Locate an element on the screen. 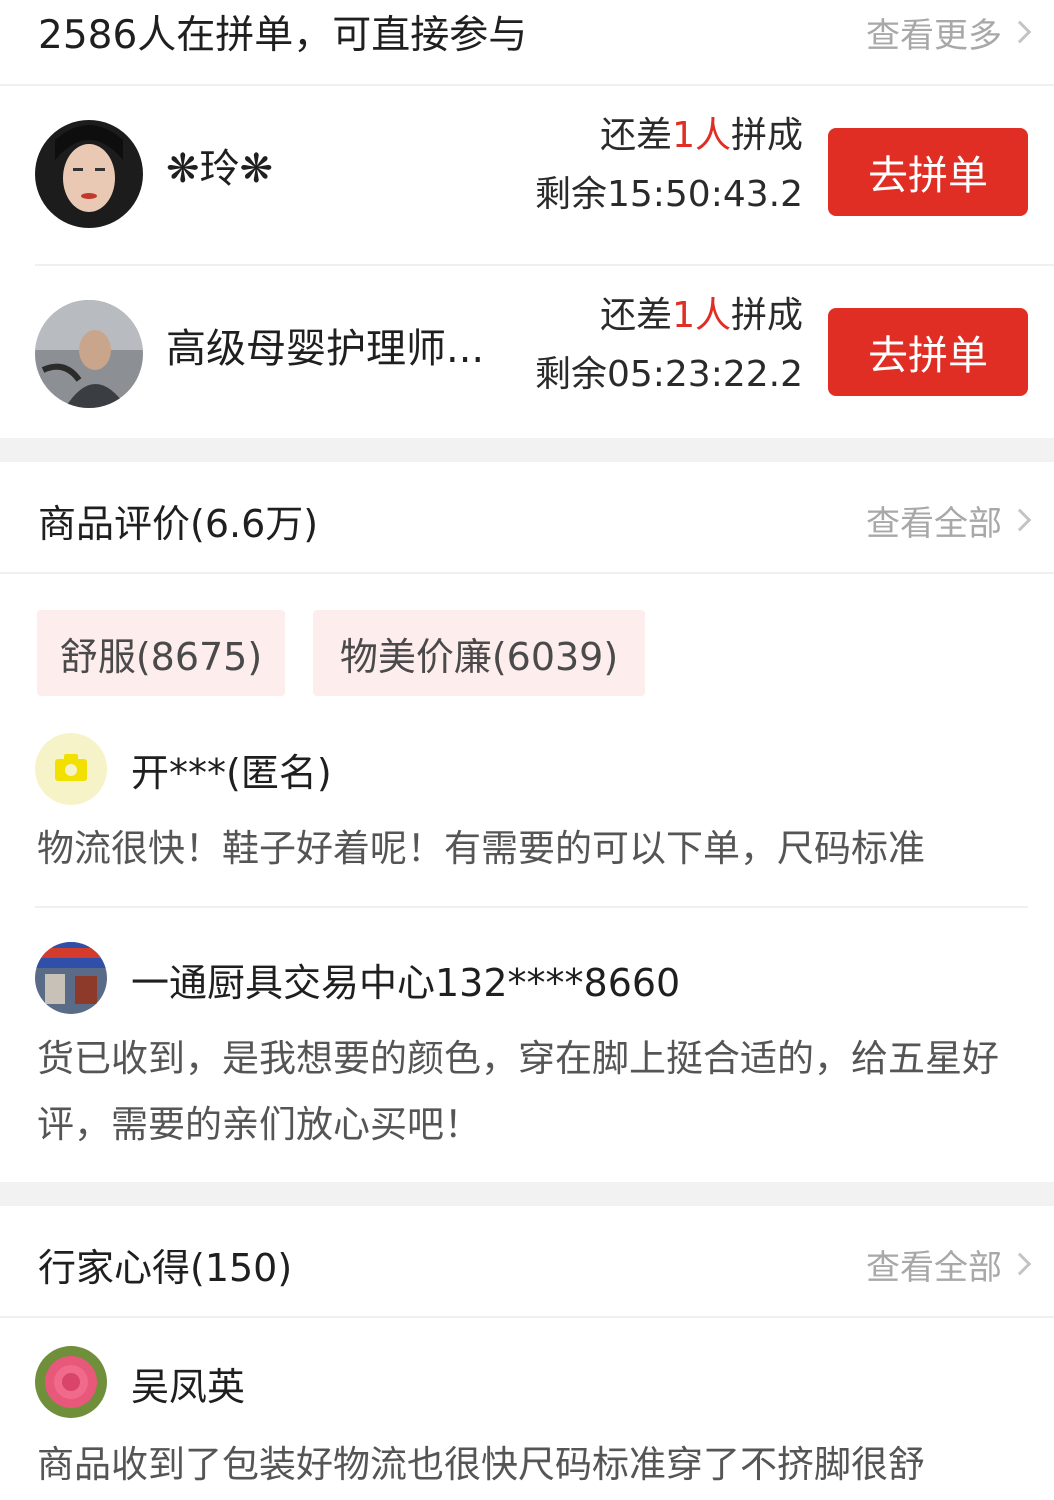  reviews-title: 商品评价(6.6万) is located at coordinates (178, 523).